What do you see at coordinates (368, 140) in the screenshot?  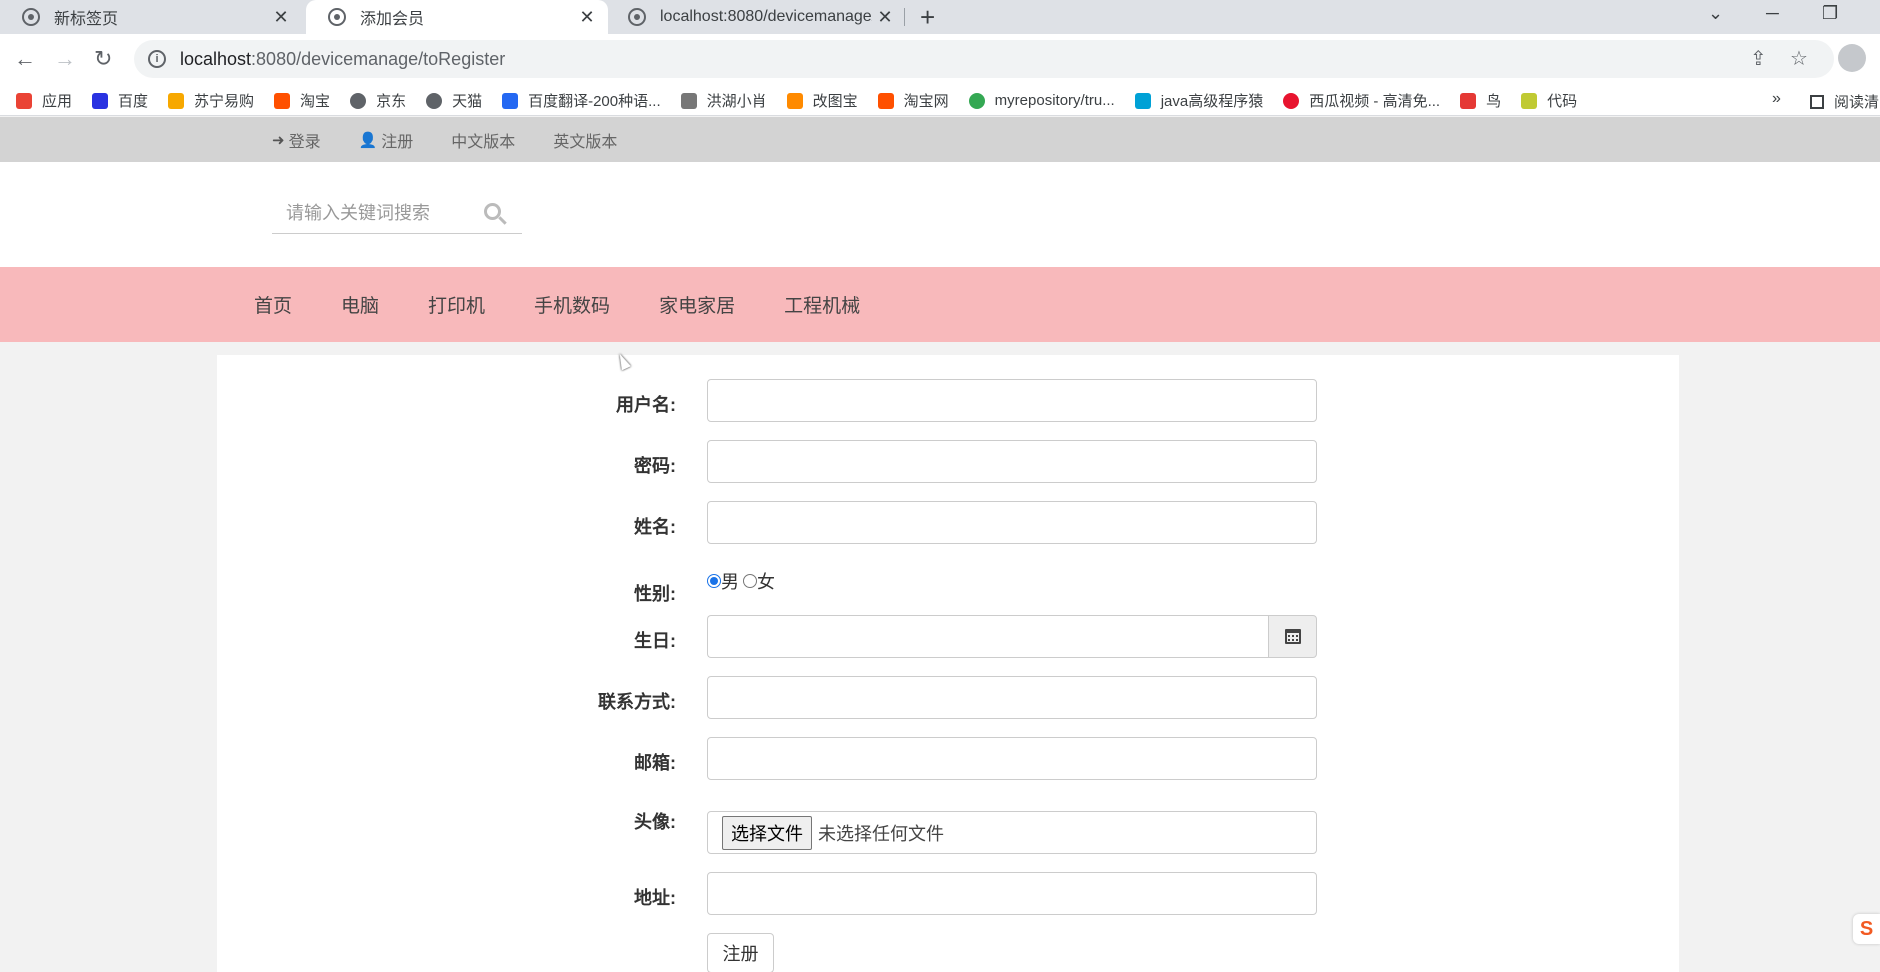 I see `user-icon: 👤` at bounding box center [368, 140].